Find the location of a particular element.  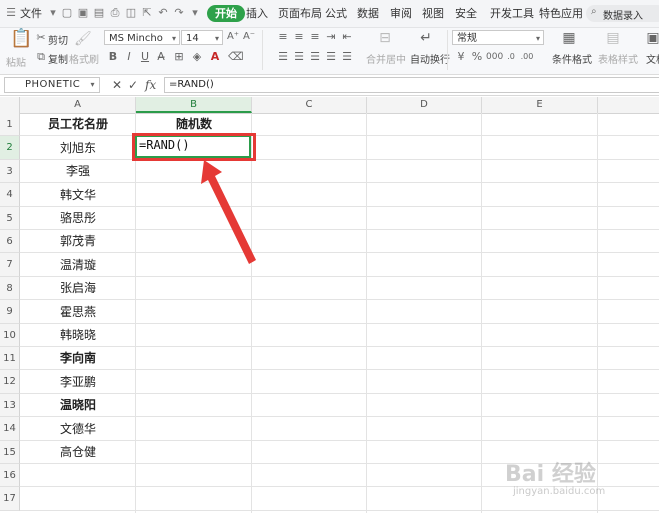

annotation-arrow is located at coordinates (228, 212).